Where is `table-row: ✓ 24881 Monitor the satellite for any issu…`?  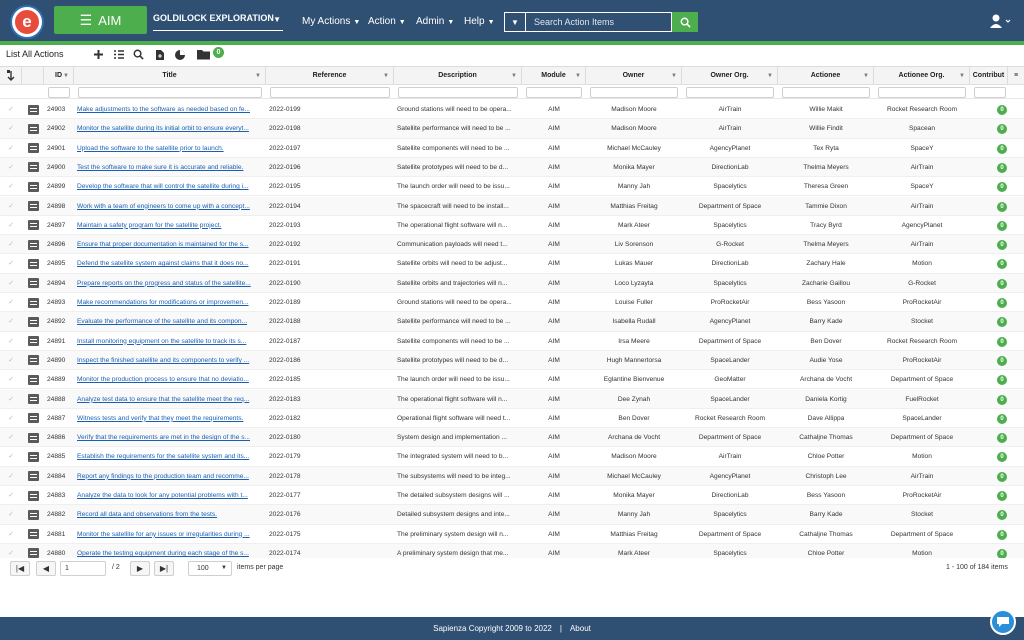
table-row: ✓ 24881 Monitor the satellite for any issu… is located at coordinates (512, 534).